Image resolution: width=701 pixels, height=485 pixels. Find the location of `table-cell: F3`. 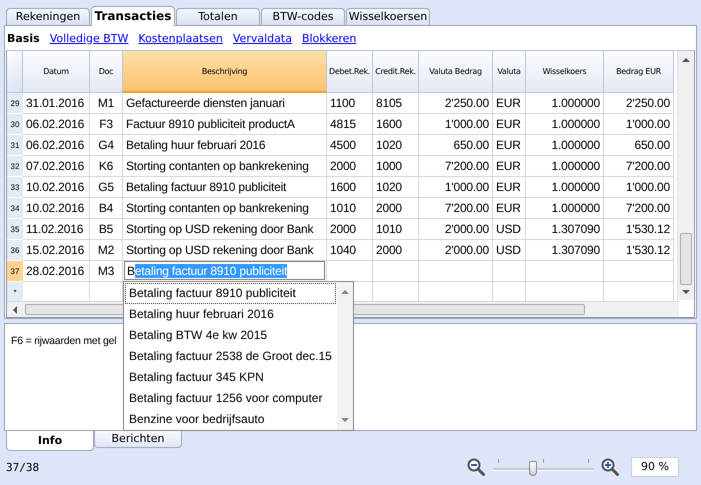

table-cell: F3 is located at coordinates (106, 124).